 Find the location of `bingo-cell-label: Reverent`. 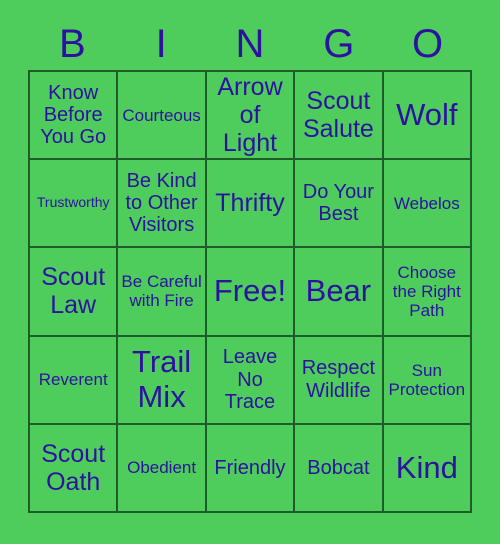

bingo-cell-label: Reverent is located at coordinates (73, 380).